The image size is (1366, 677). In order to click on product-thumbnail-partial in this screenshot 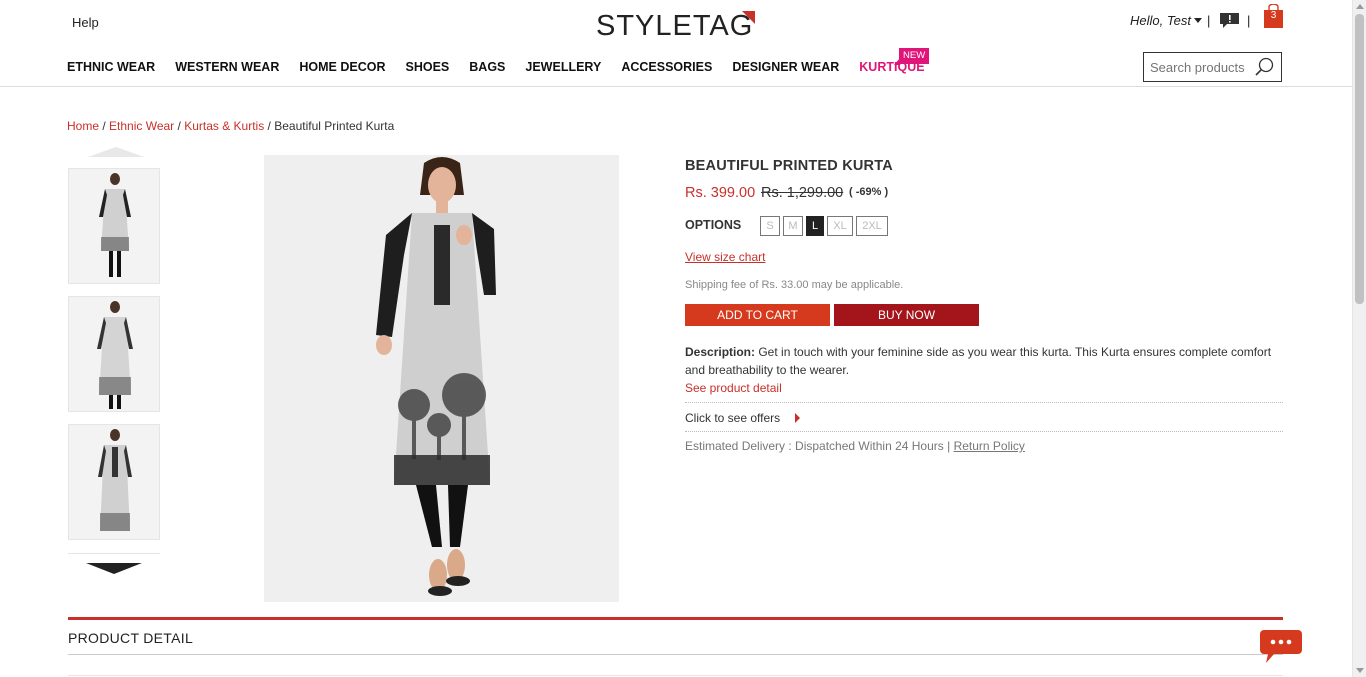, I will do `click(114, 554)`.